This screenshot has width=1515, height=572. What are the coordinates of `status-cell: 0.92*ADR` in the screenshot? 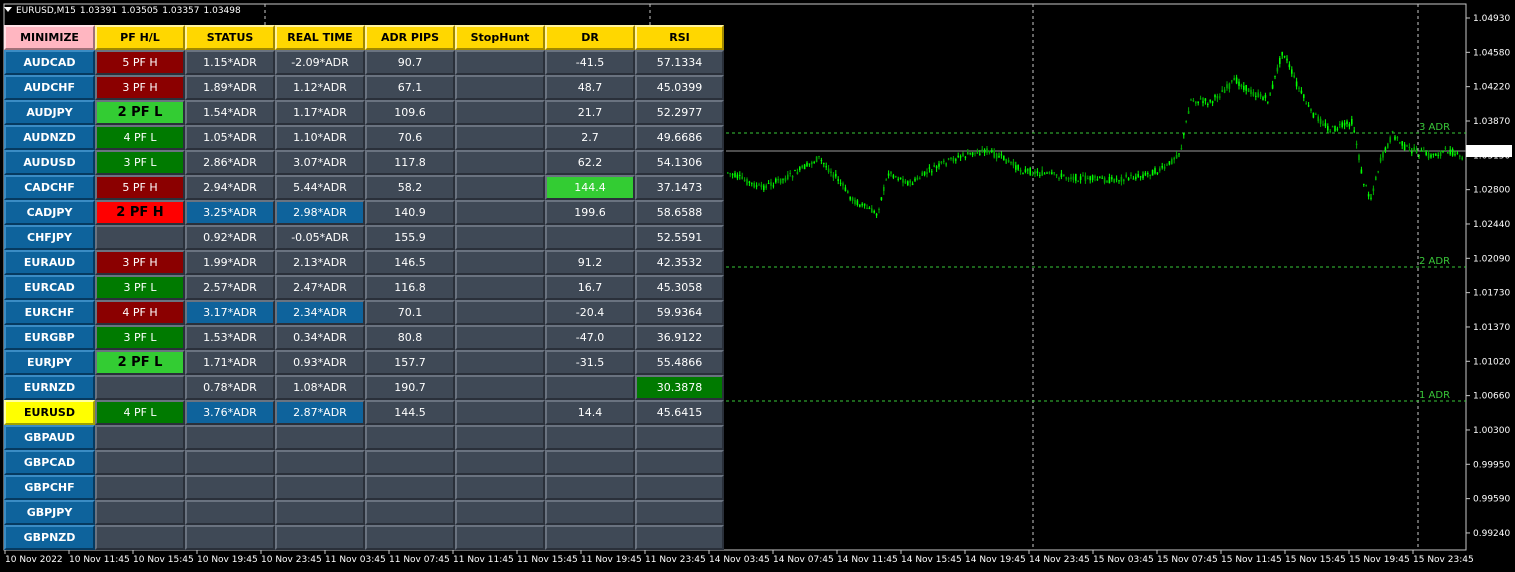 It's located at (230, 237).